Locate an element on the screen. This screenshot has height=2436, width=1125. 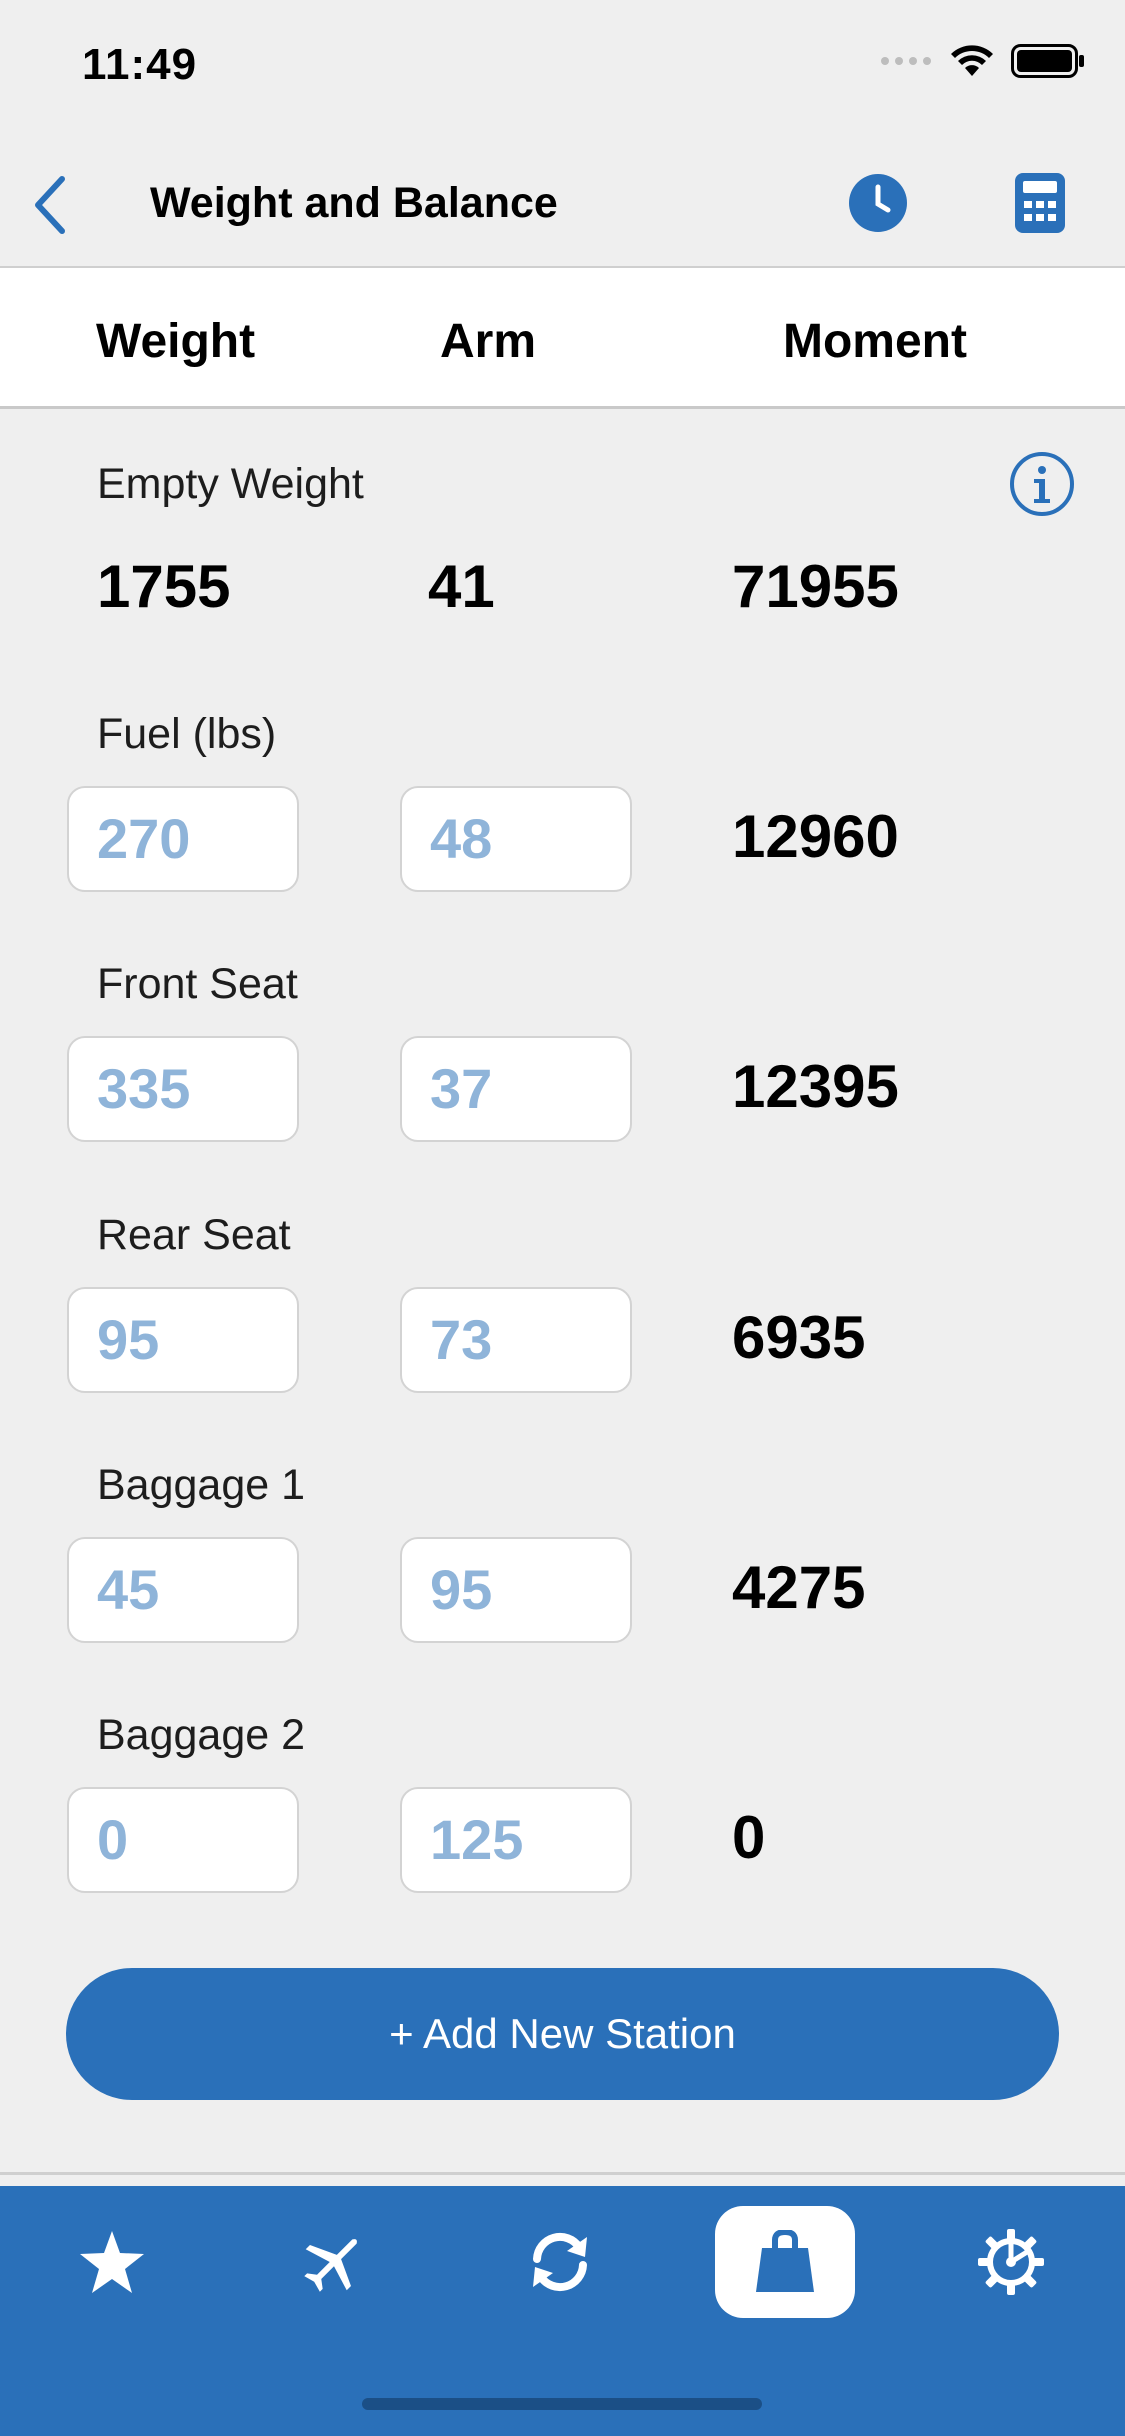
calculator-button is located at coordinates (1040, 203).